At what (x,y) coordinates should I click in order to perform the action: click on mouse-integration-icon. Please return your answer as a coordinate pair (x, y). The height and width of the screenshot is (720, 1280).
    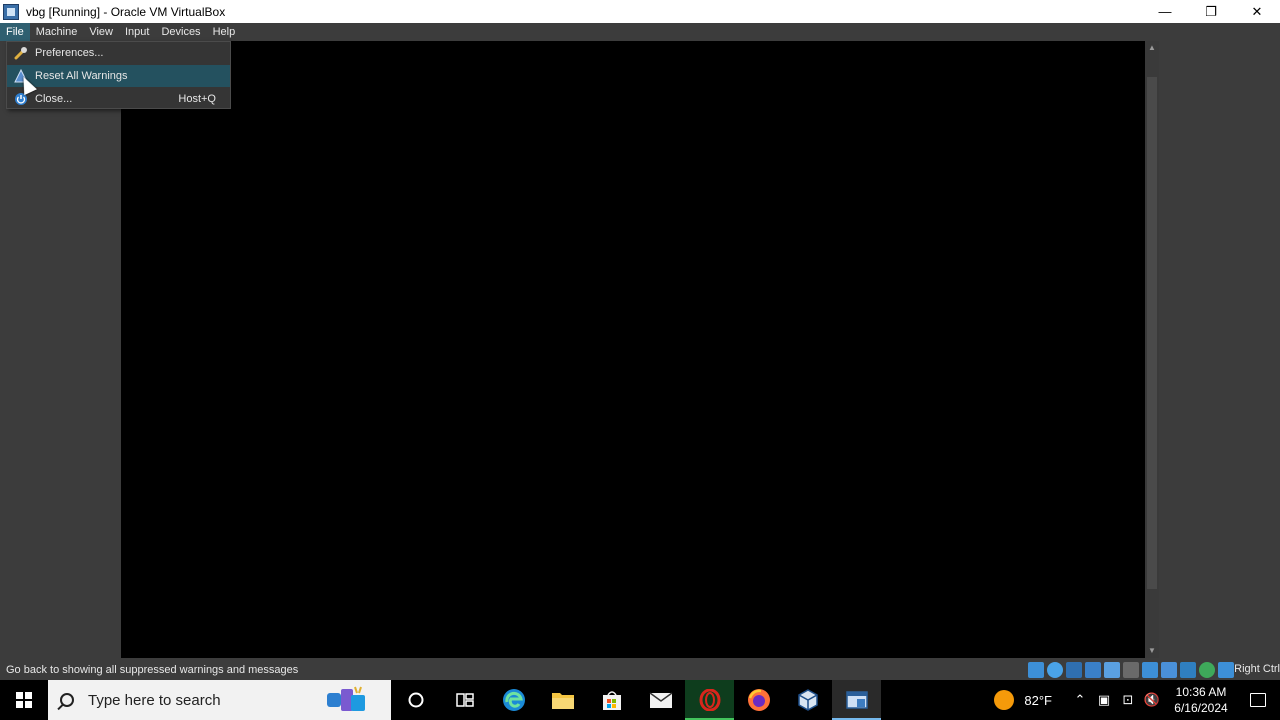
    Looking at the image, I should click on (1207, 670).